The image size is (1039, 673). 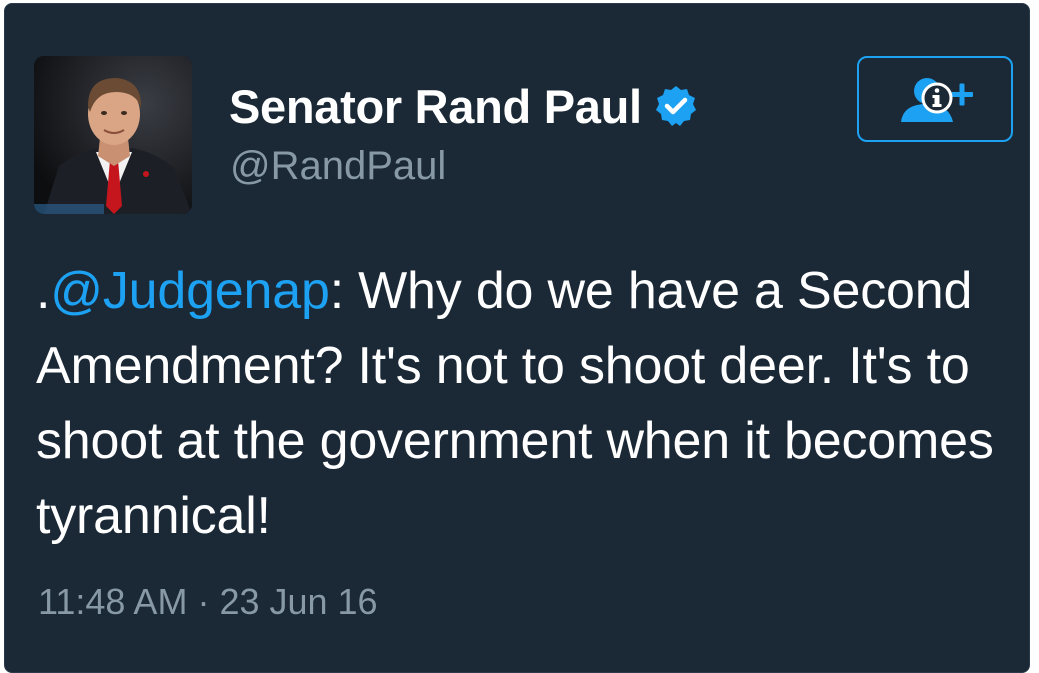 I want to click on display-name: Senator Rand Paul, so click(x=463, y=106).